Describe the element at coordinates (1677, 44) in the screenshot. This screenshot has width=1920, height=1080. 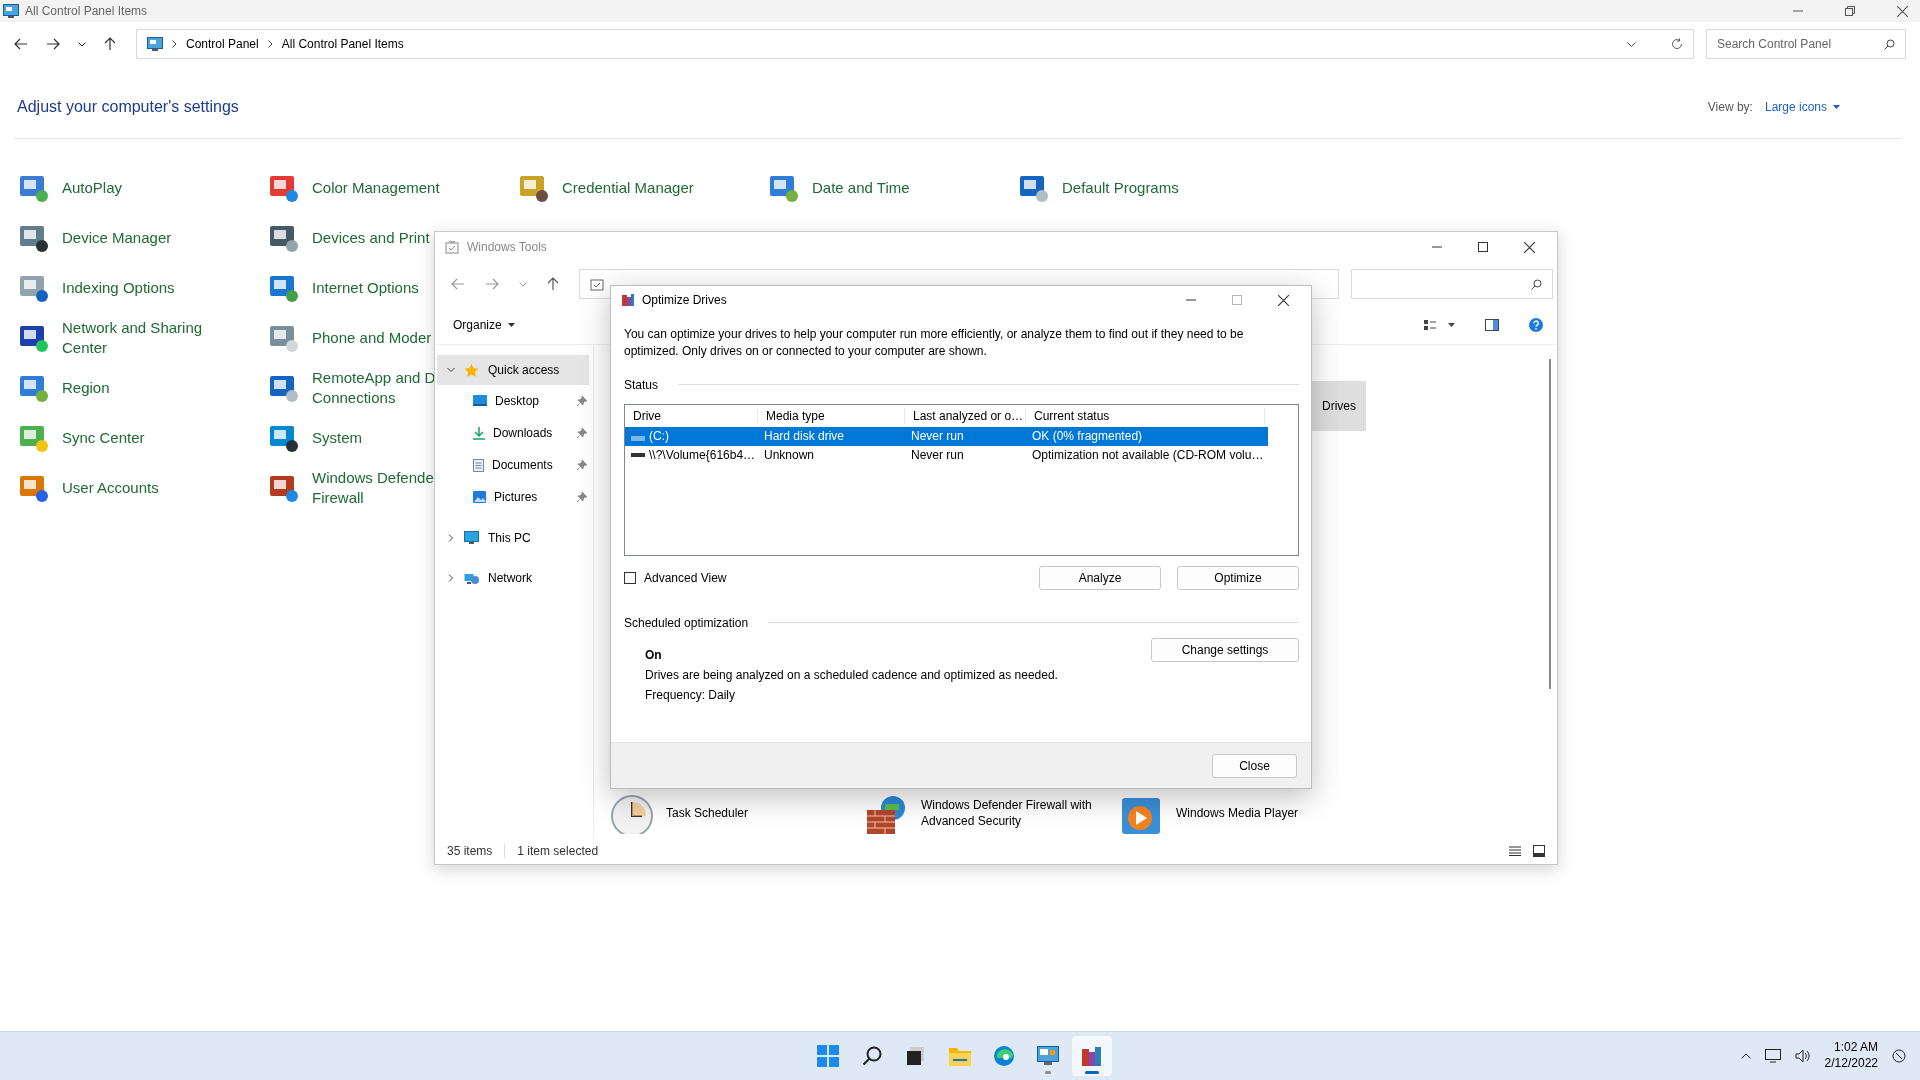
I see `refresh-icon` at that location.